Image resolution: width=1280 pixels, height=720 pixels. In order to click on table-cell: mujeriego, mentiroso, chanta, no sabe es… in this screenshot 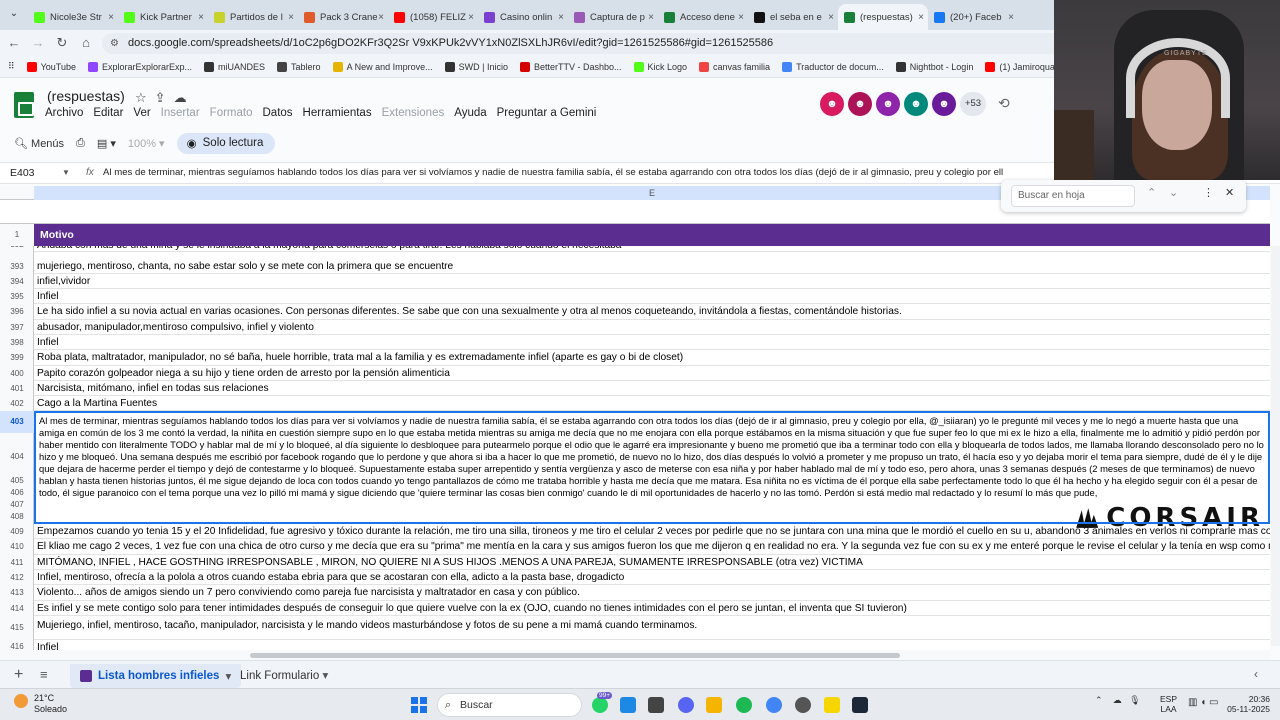, I will do `click(652, 266)`.